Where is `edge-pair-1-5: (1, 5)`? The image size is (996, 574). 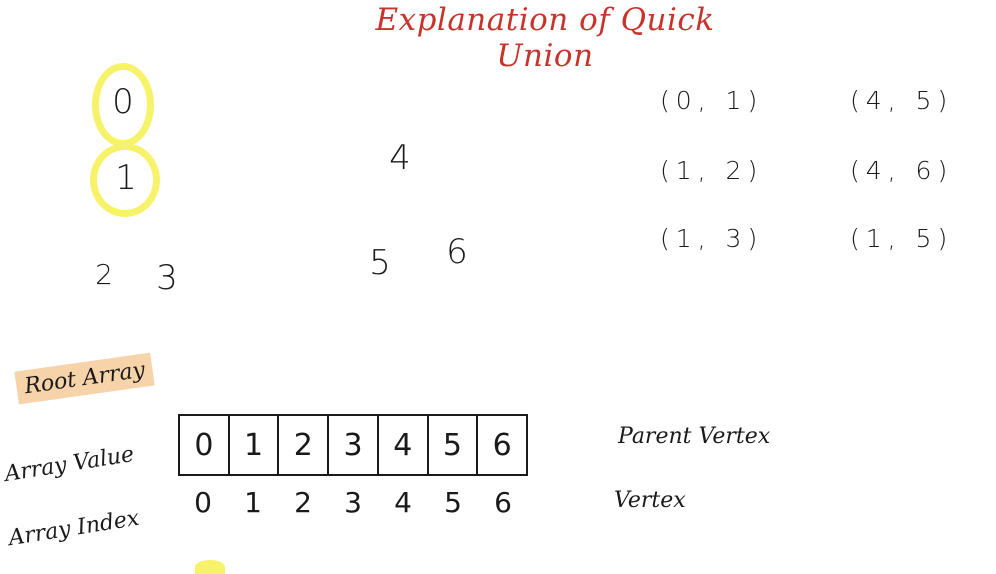 edge-pair-1-5: (1, 5) is located at coordinates (902, 238).